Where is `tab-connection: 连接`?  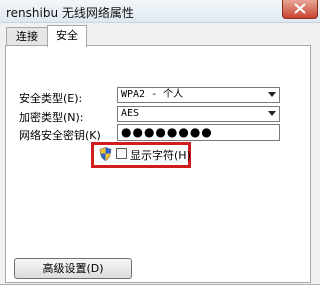 tab-connection: 连接 is located at coordinates (27, 36).